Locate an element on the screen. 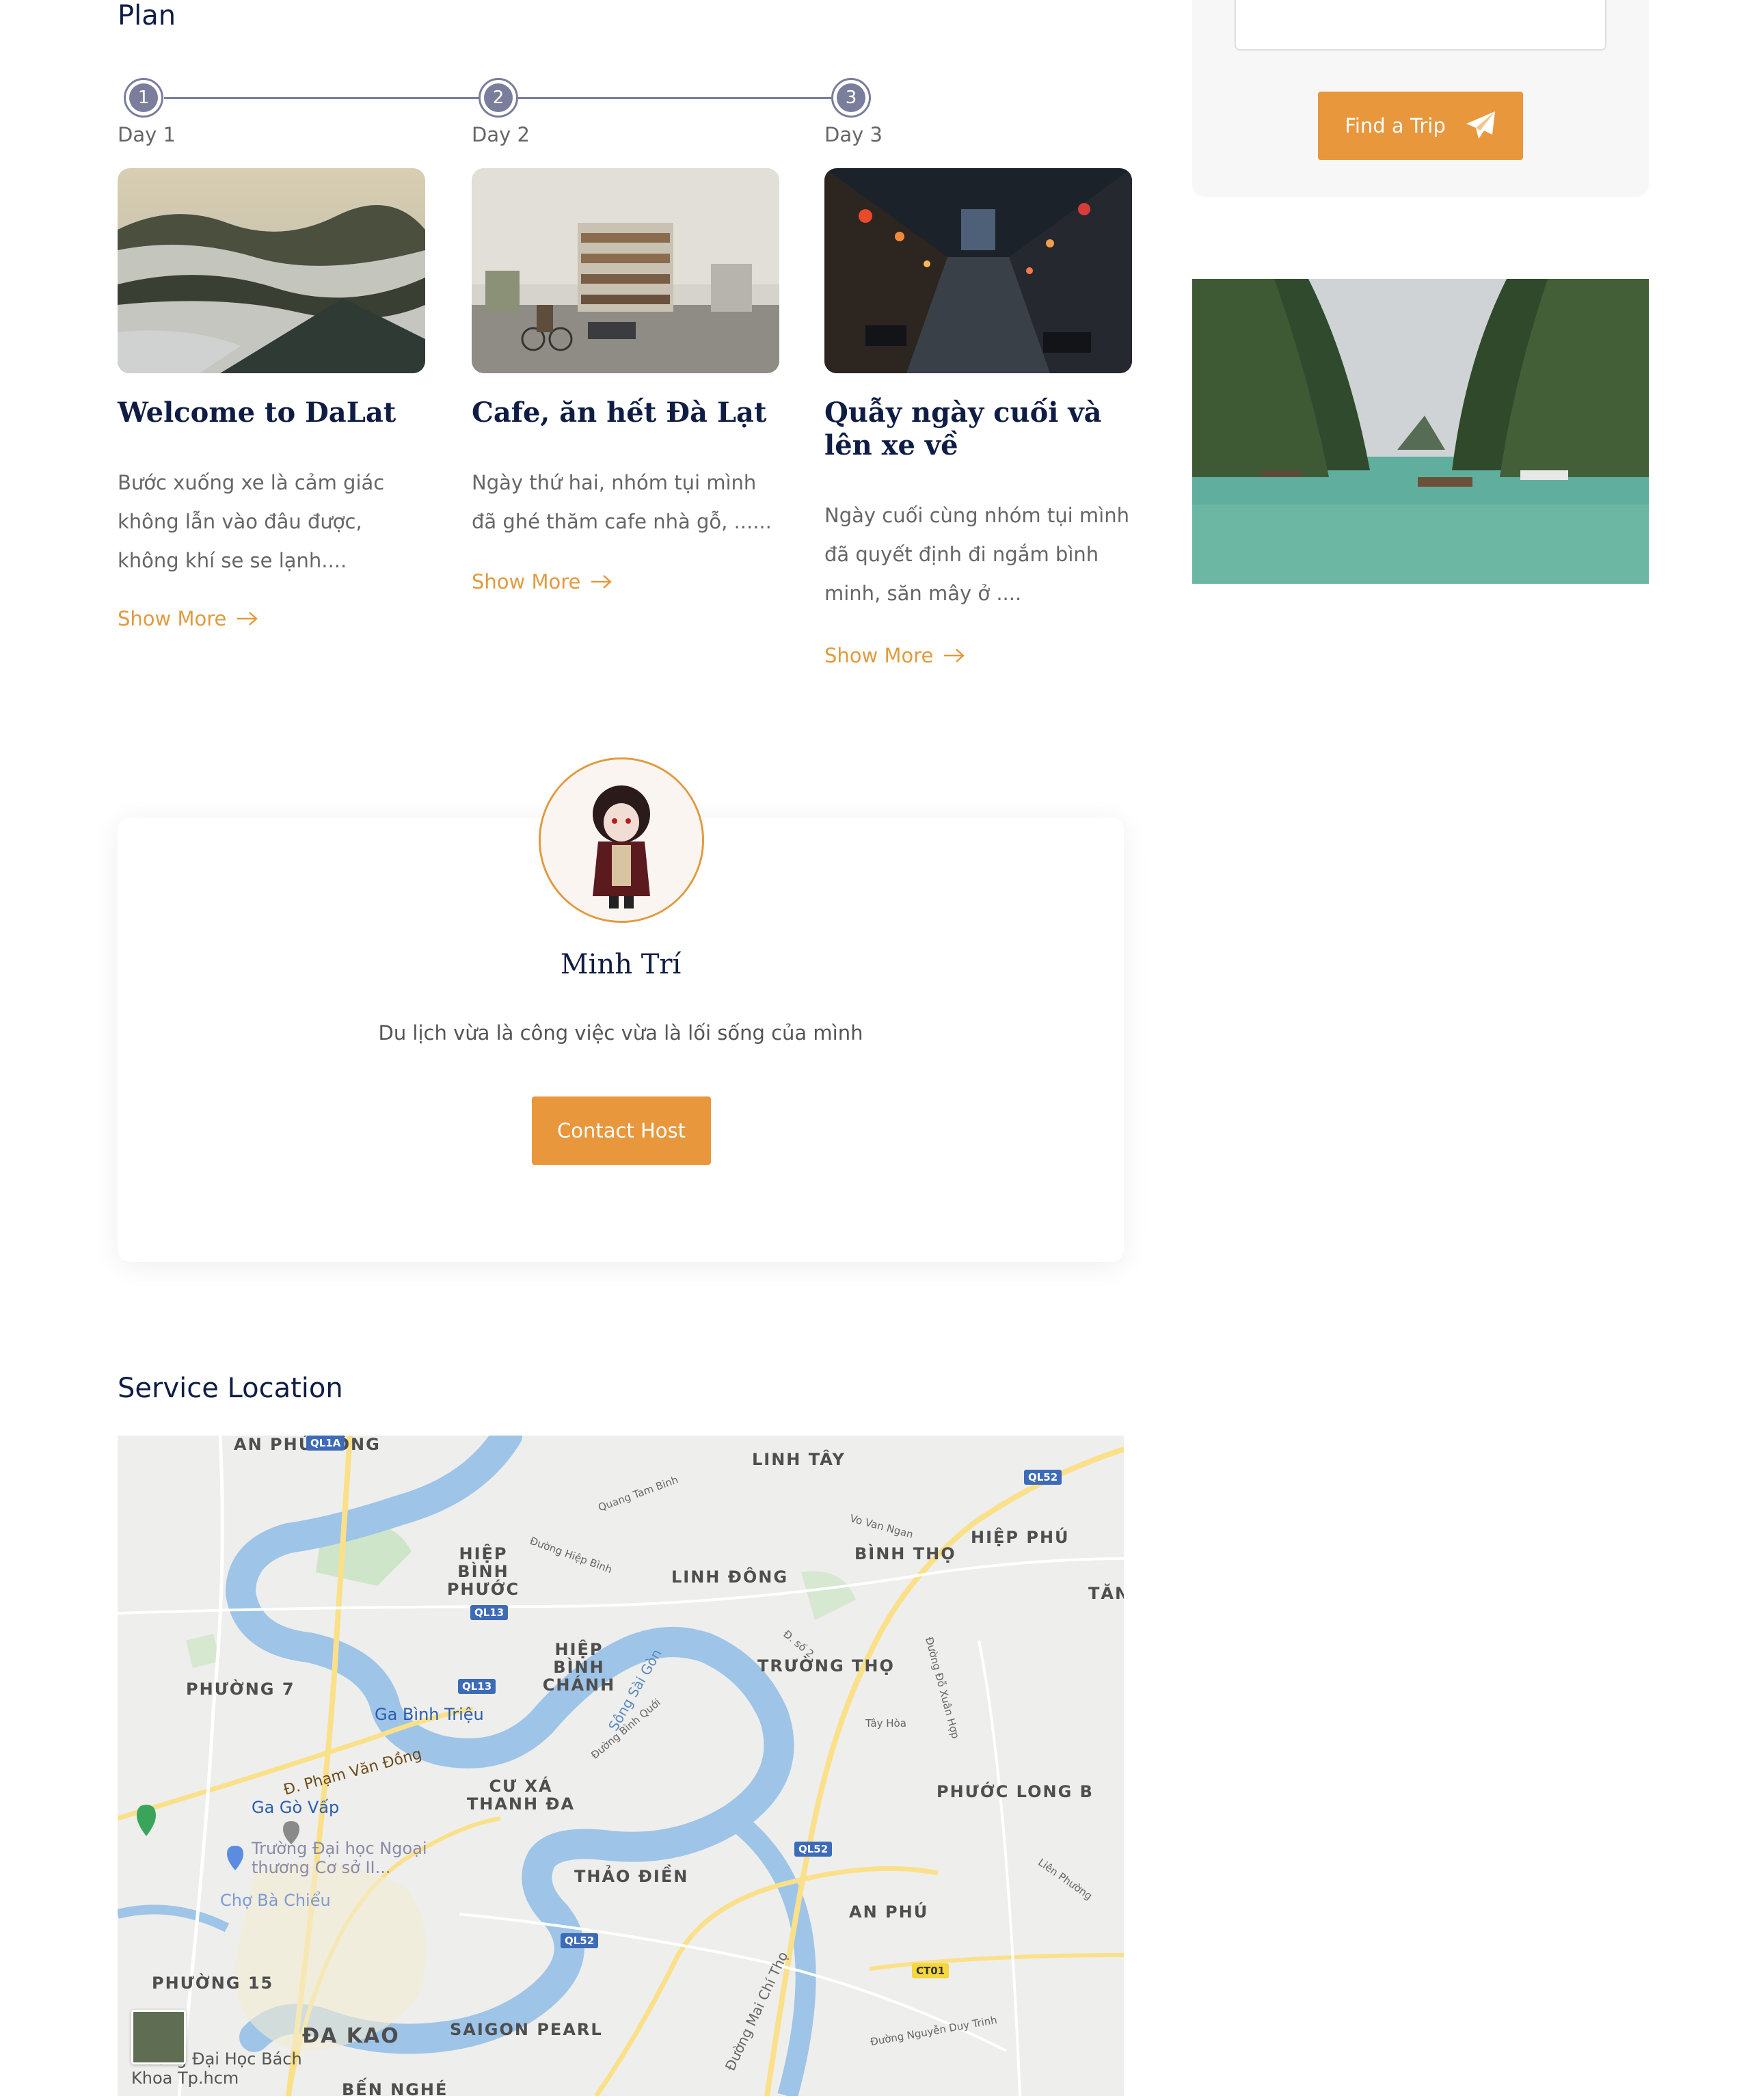  map-district-label: TRƯỜNG THỌ is located at coordinates (826, 1665).